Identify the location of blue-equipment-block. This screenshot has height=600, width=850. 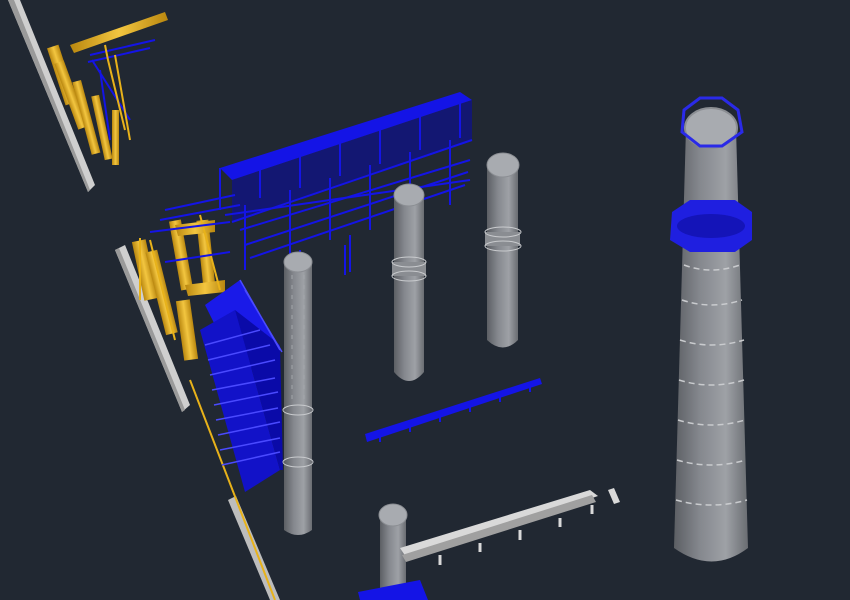
(241, 385).